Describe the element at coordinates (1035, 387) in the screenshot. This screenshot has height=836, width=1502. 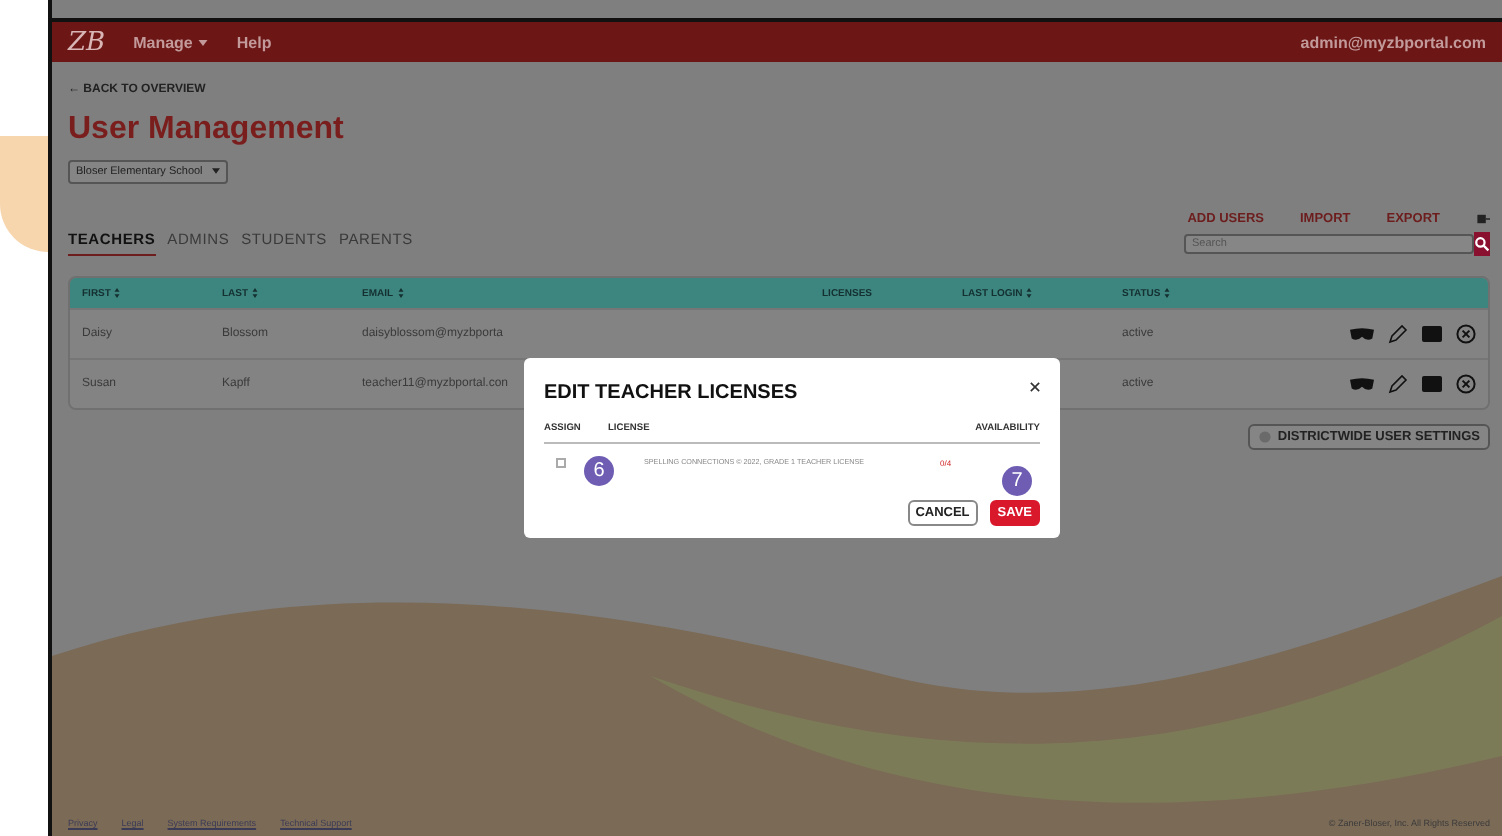
I see `close-icon` at that location.